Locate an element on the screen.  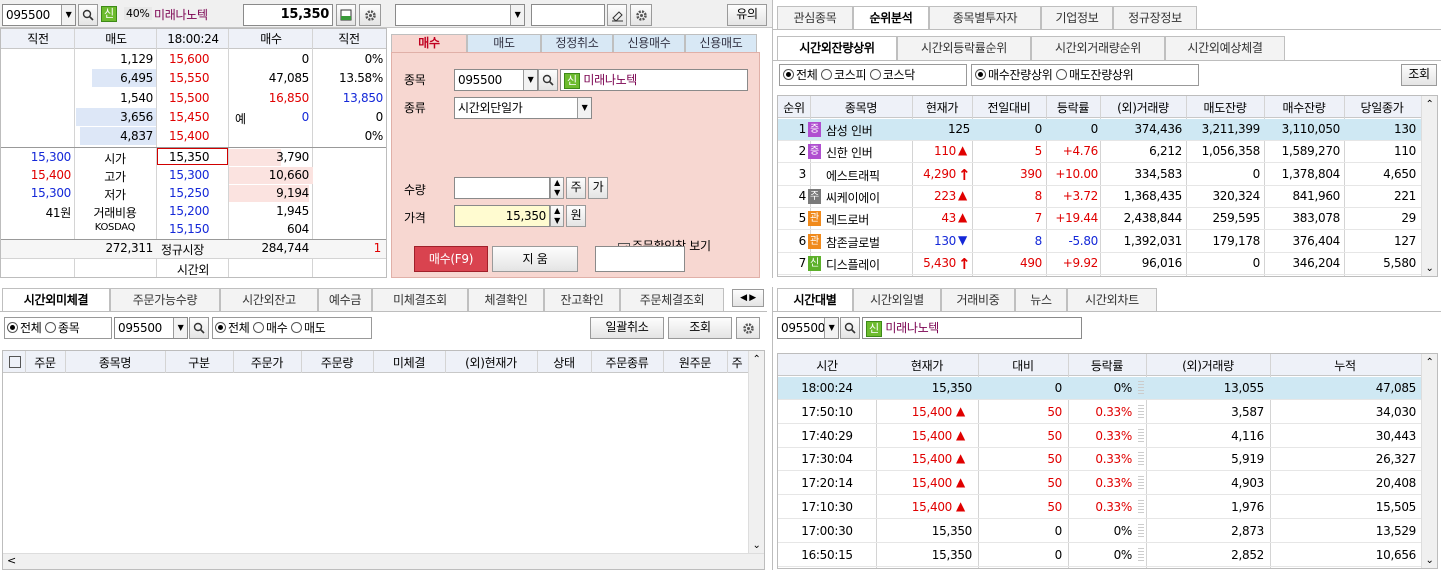
order-type-select: 시간외단일가 ▼ is located at coordinates (523, 108).